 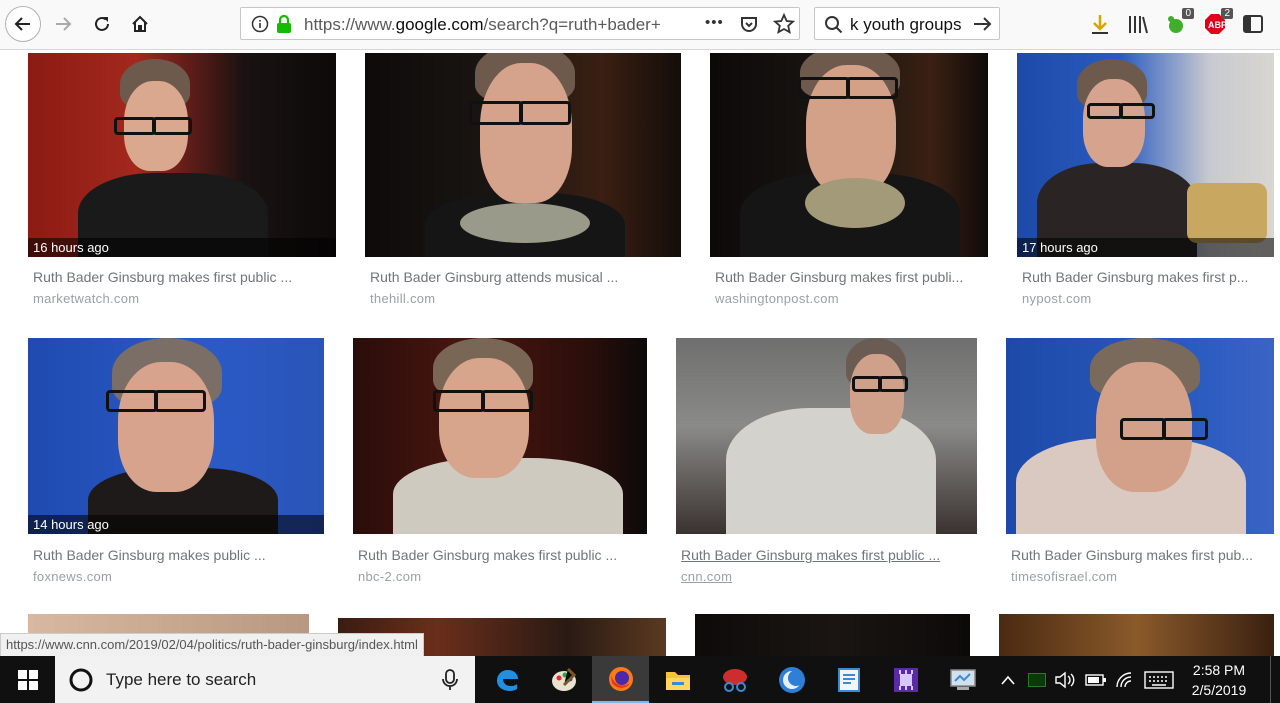 I want to click on taskbar-snipping-tool, so click(x=734, y=679).